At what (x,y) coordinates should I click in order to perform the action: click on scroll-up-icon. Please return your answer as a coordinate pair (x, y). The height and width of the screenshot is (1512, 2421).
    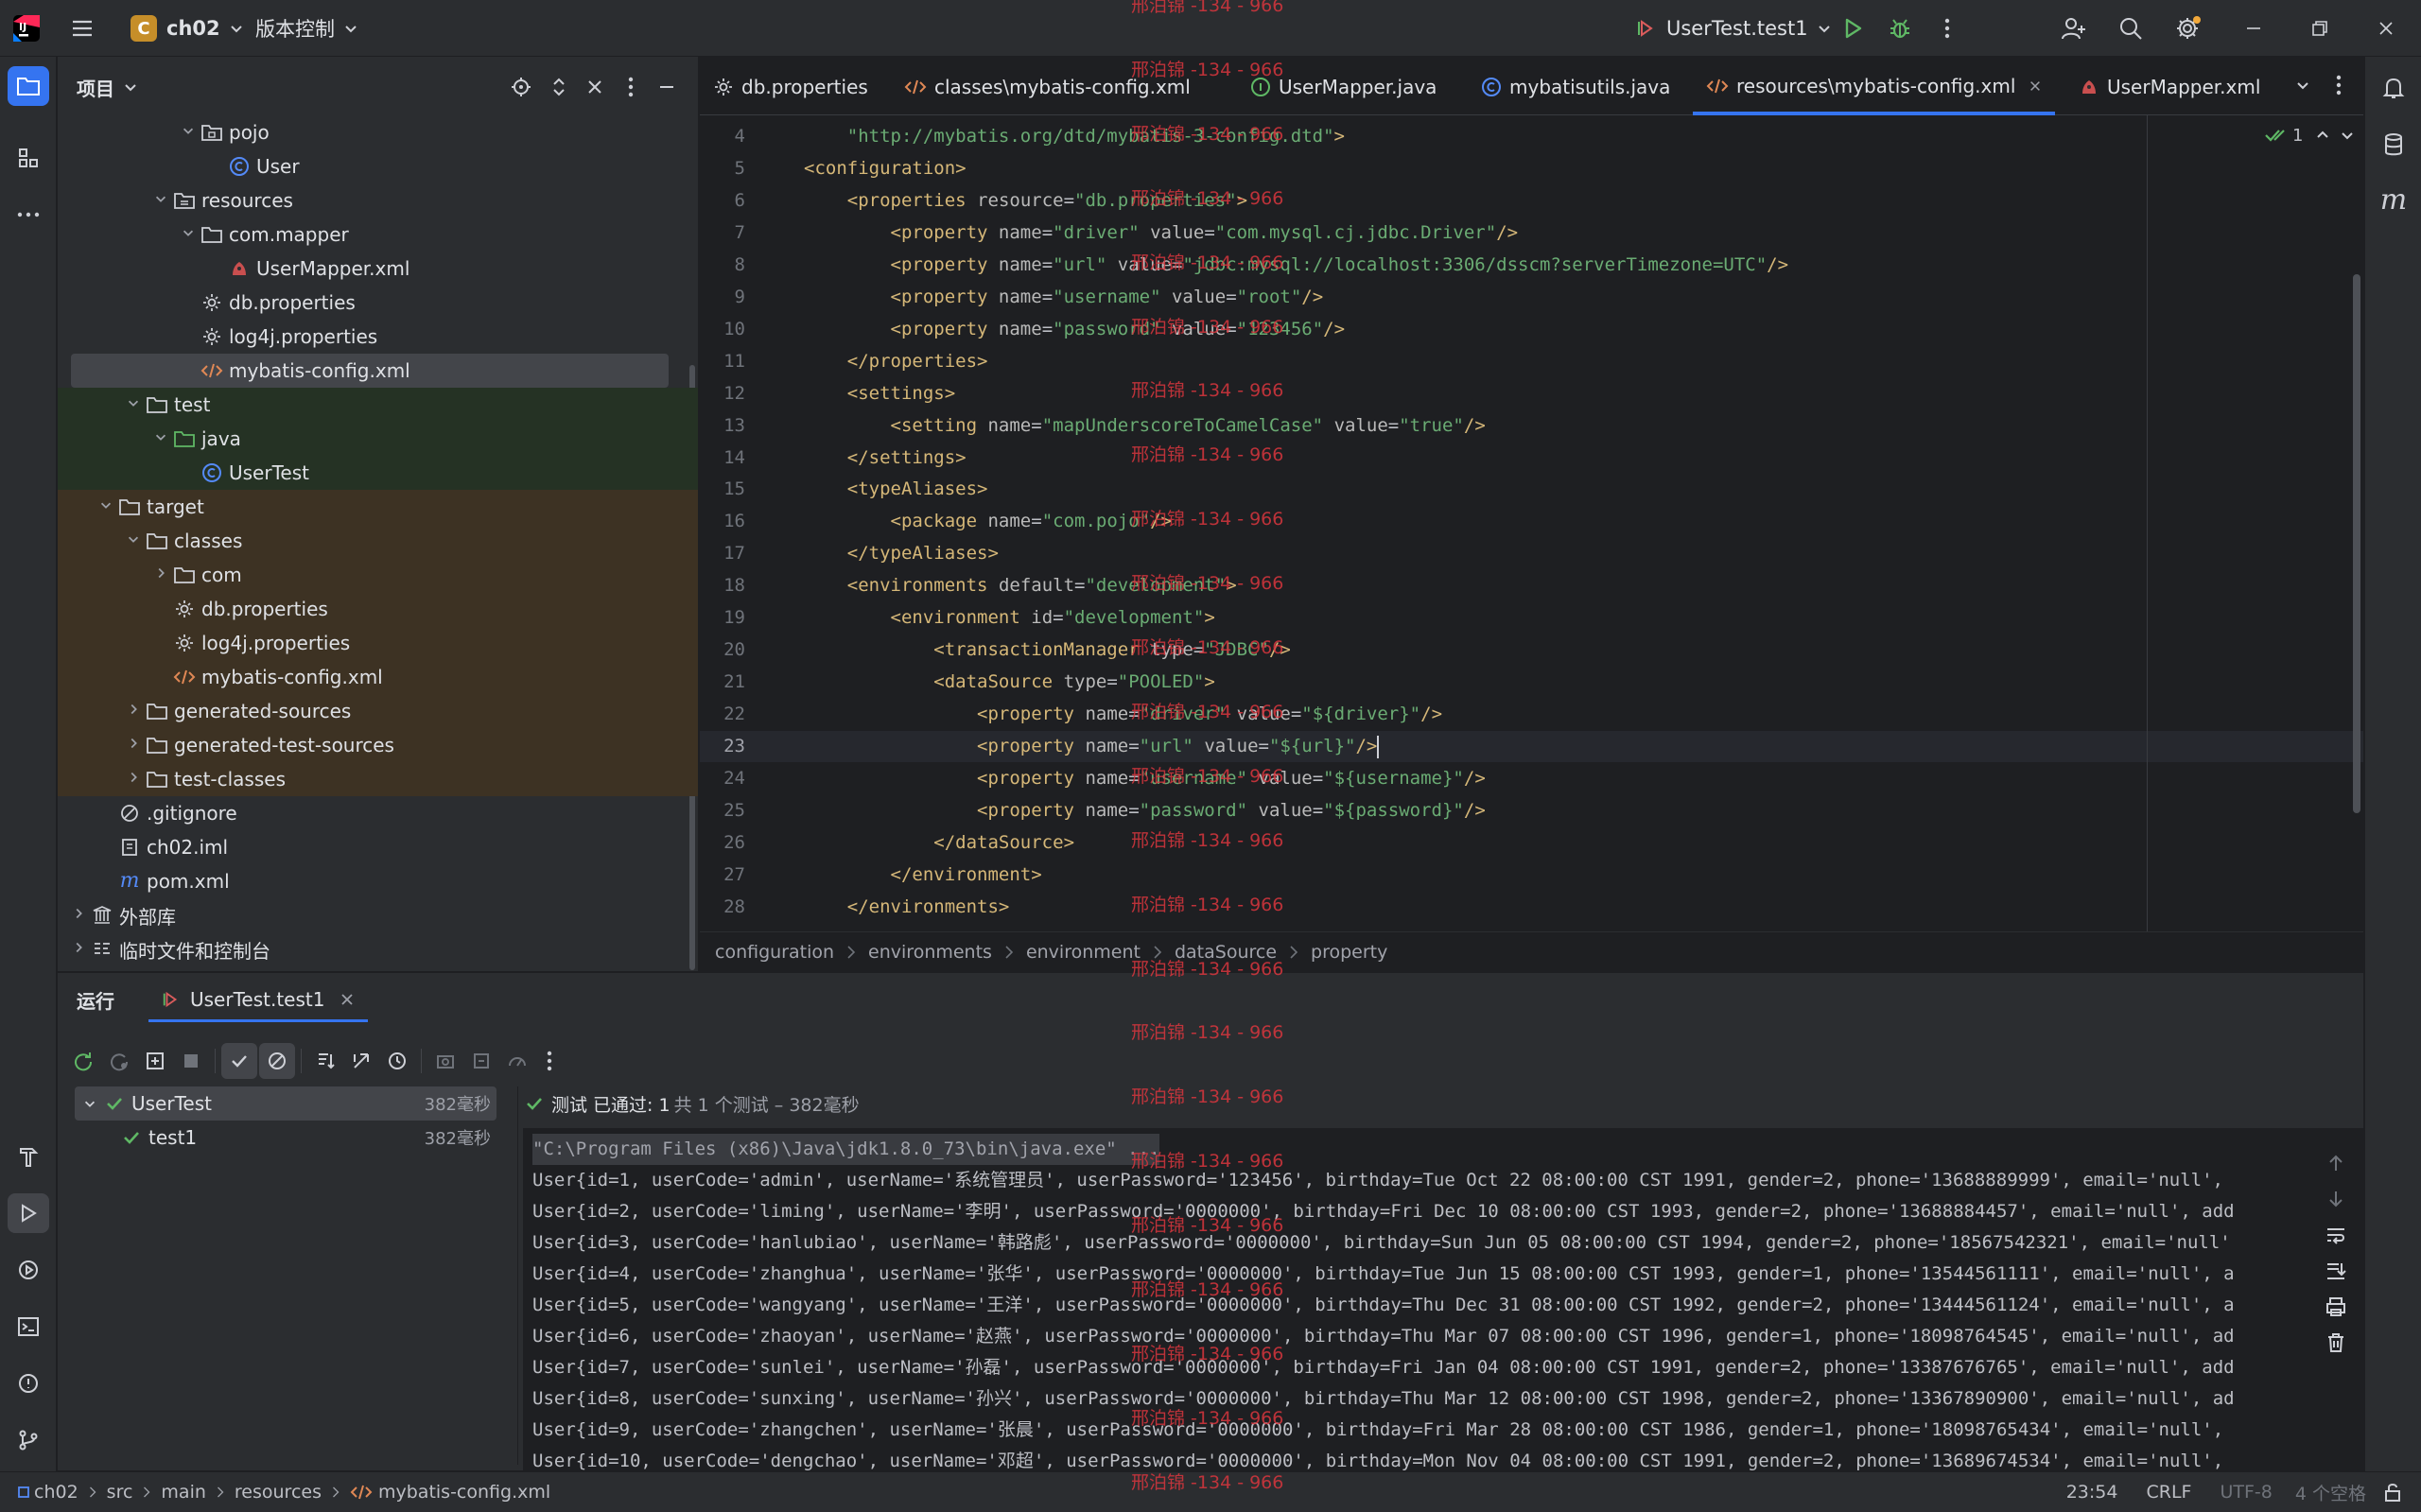
    Looking at the image, I should click on (2336, 1163).